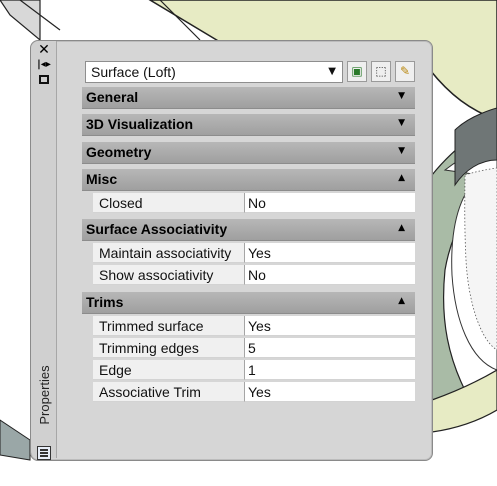 Image resolution: width=497 pixels, height=486 pixels. I want to click on property-name-cell: Trimmed surface, so click(169, 326).